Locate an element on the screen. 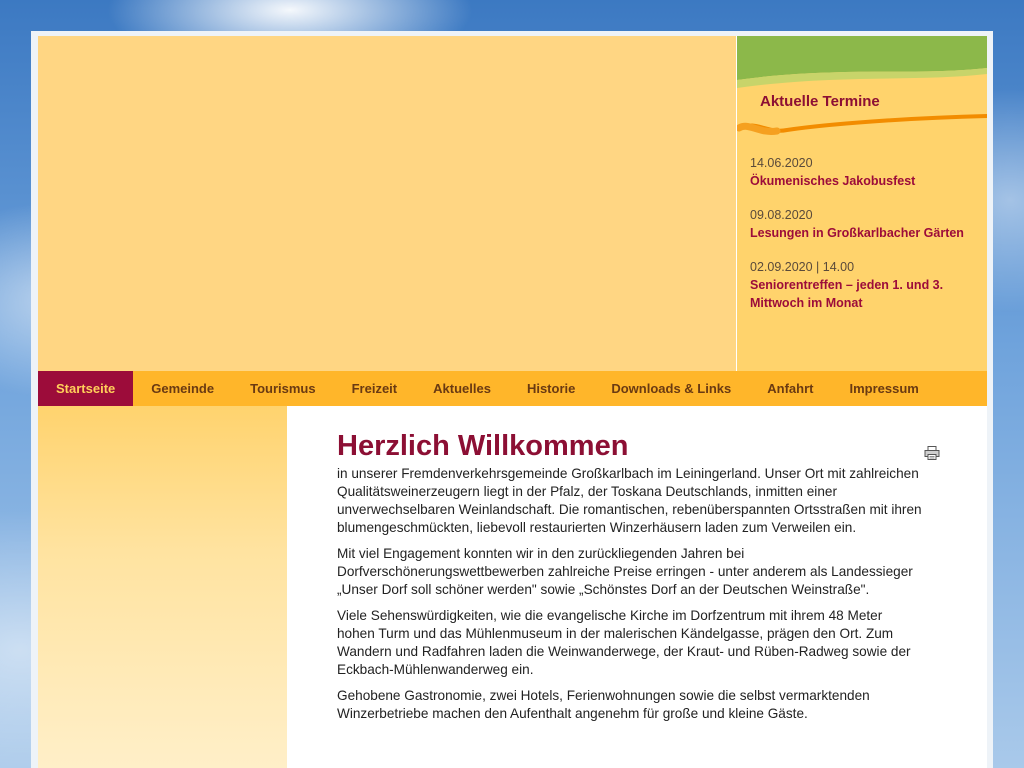  termin-date: 09.08.2020 is located at coordinates (781, 215).